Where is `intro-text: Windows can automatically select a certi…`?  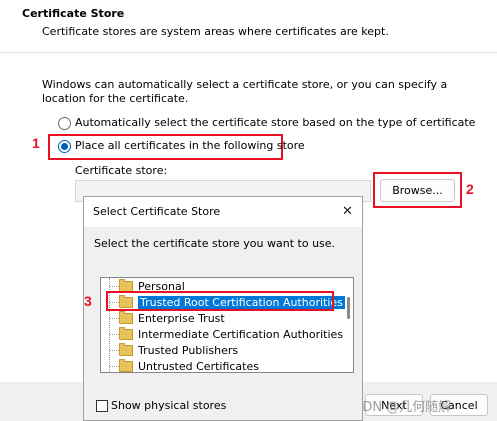
intro-text: Windows can automatically select a certi… is located at coordinates (245, 91).